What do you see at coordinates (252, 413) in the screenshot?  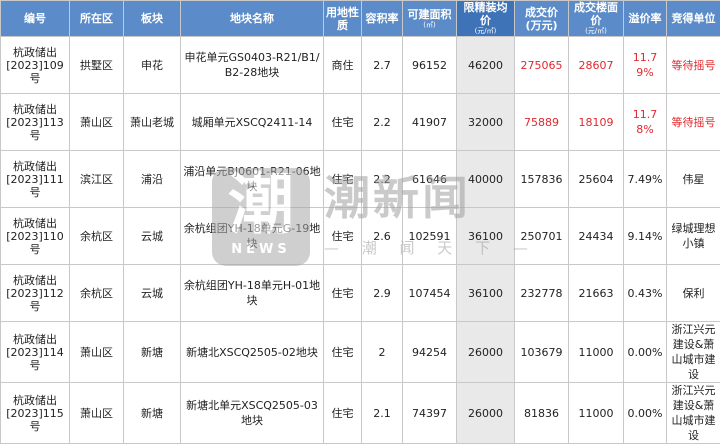 I see `cell-parcel: 新塘北单元XSCQ2505-03地块` at bounding box center [252, 413].